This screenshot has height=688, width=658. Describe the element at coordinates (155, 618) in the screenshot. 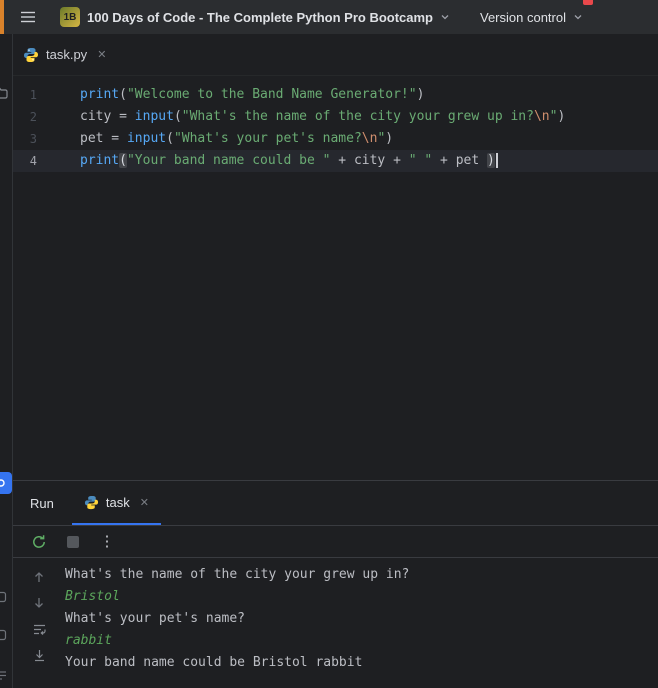

I see `console-line: What's your pet's name?` at that location.